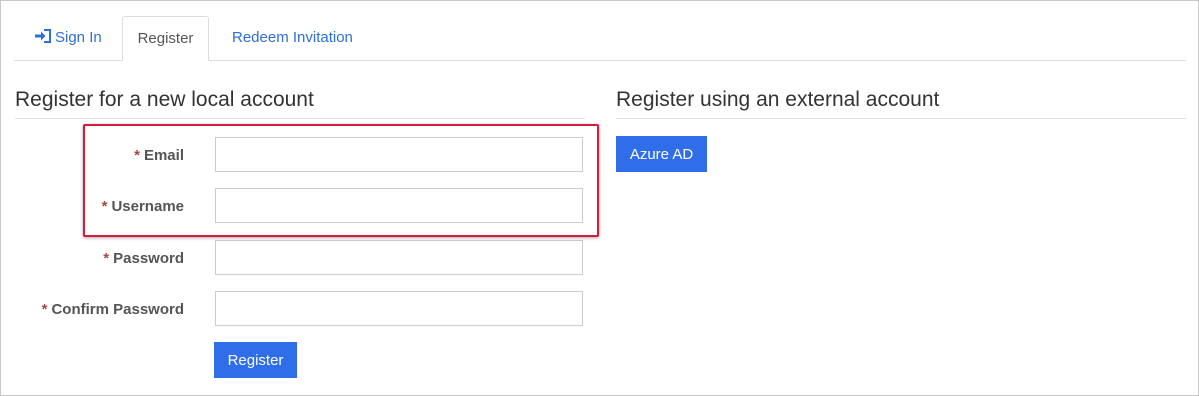  Describe the element at coordinates (78, 37) in the screenshot. I see `tab-sign-in-label: Sign In` at that location.